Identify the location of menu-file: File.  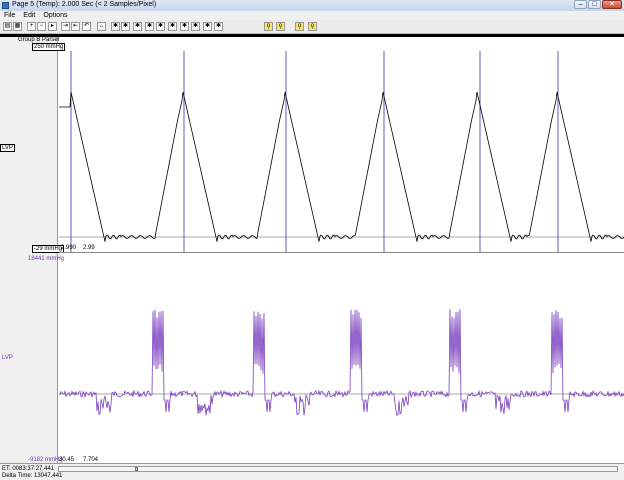
(9, 15).